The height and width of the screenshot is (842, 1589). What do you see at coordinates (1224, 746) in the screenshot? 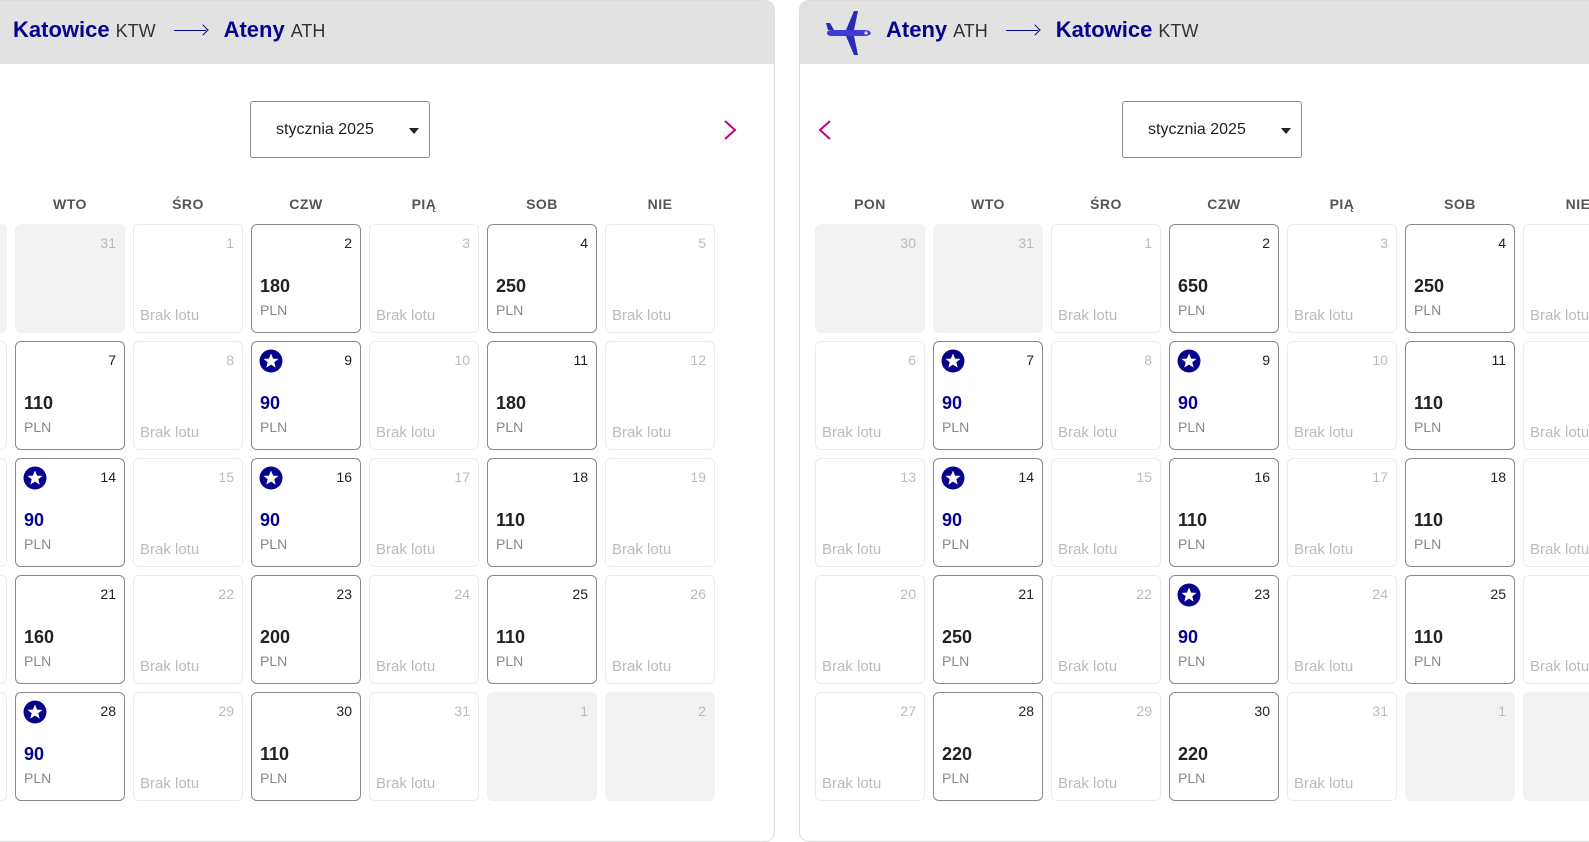
I see `calendar-day-cell: 30 220 PLN` at bounding box center [1224, 746].